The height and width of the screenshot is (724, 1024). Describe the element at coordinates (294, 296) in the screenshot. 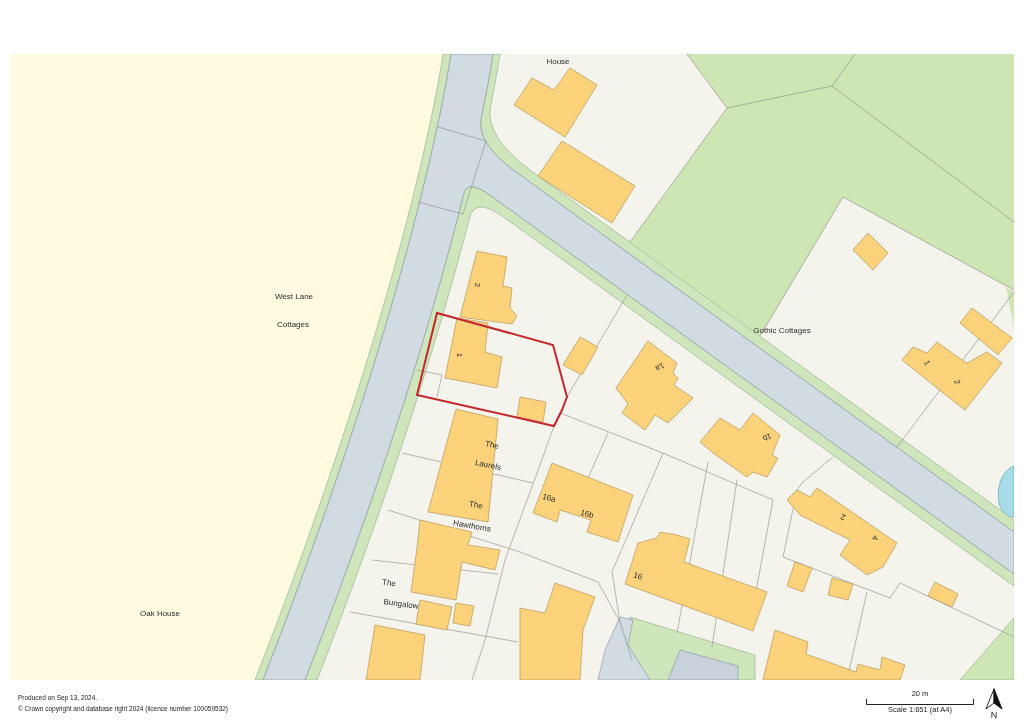

I see `place-name: West Lane` at that location.